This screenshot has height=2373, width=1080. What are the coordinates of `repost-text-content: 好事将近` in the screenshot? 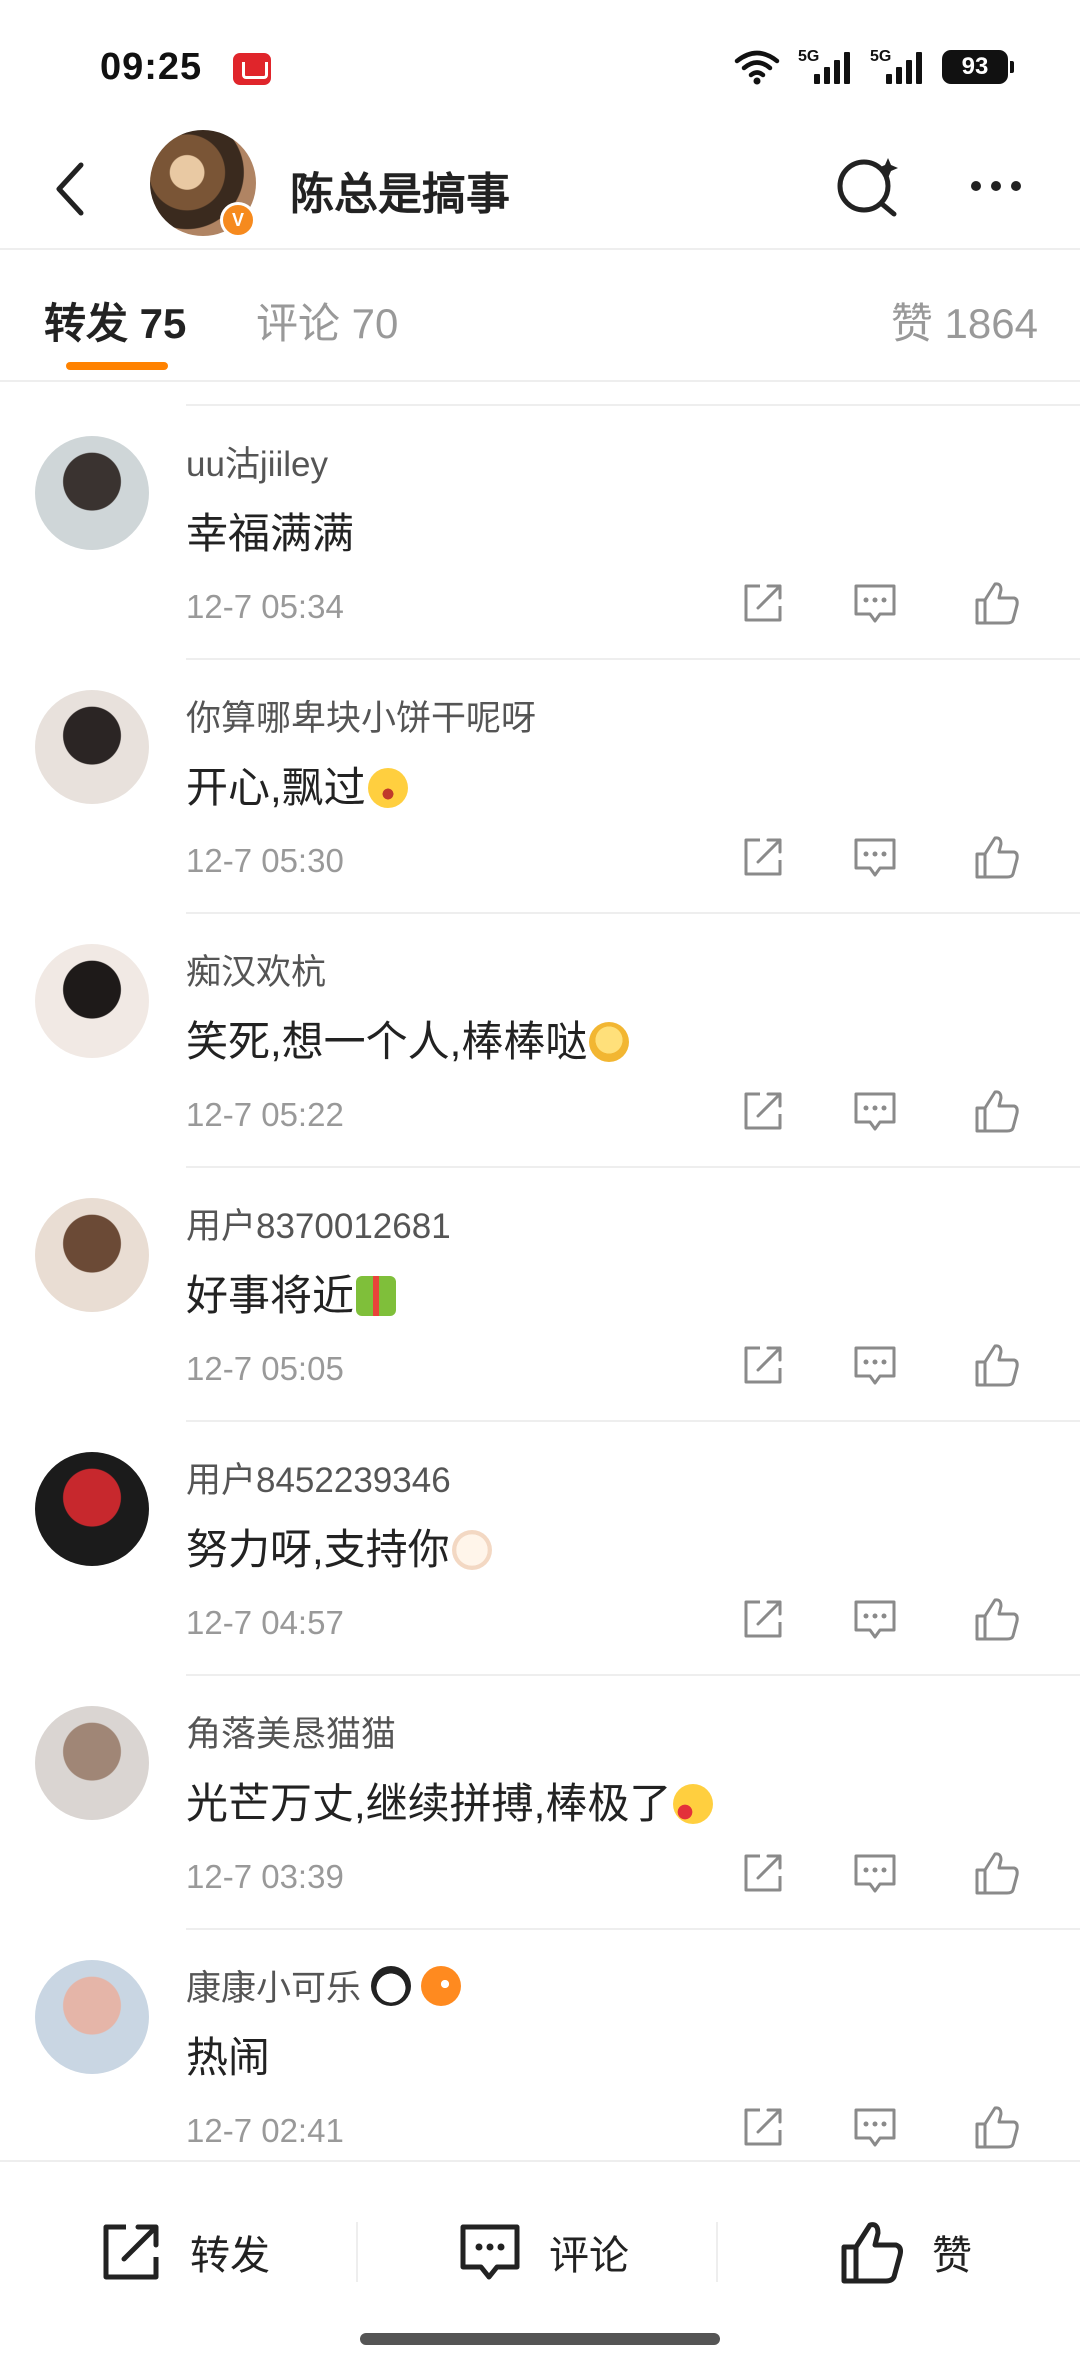 It's located at (270, 1295).